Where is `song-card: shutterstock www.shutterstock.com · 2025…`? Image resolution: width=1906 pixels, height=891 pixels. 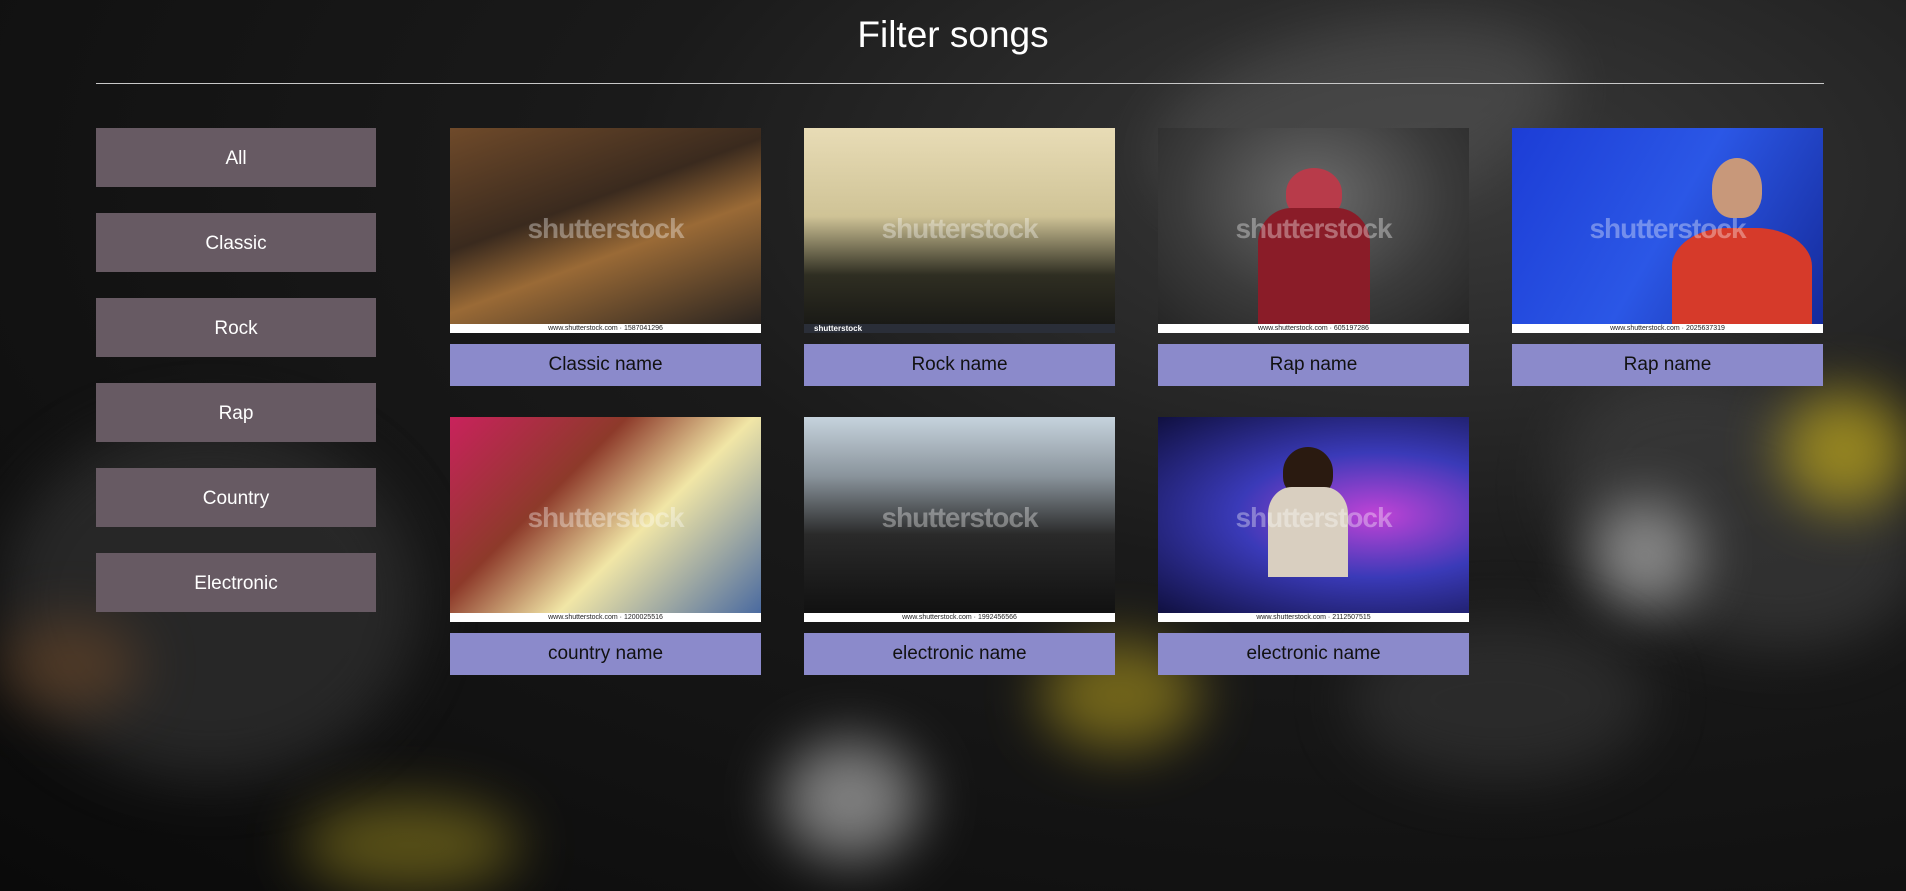
song-card: shutterstock www.shutterstock.com · 2025… is located at coordinates (1667, 257).